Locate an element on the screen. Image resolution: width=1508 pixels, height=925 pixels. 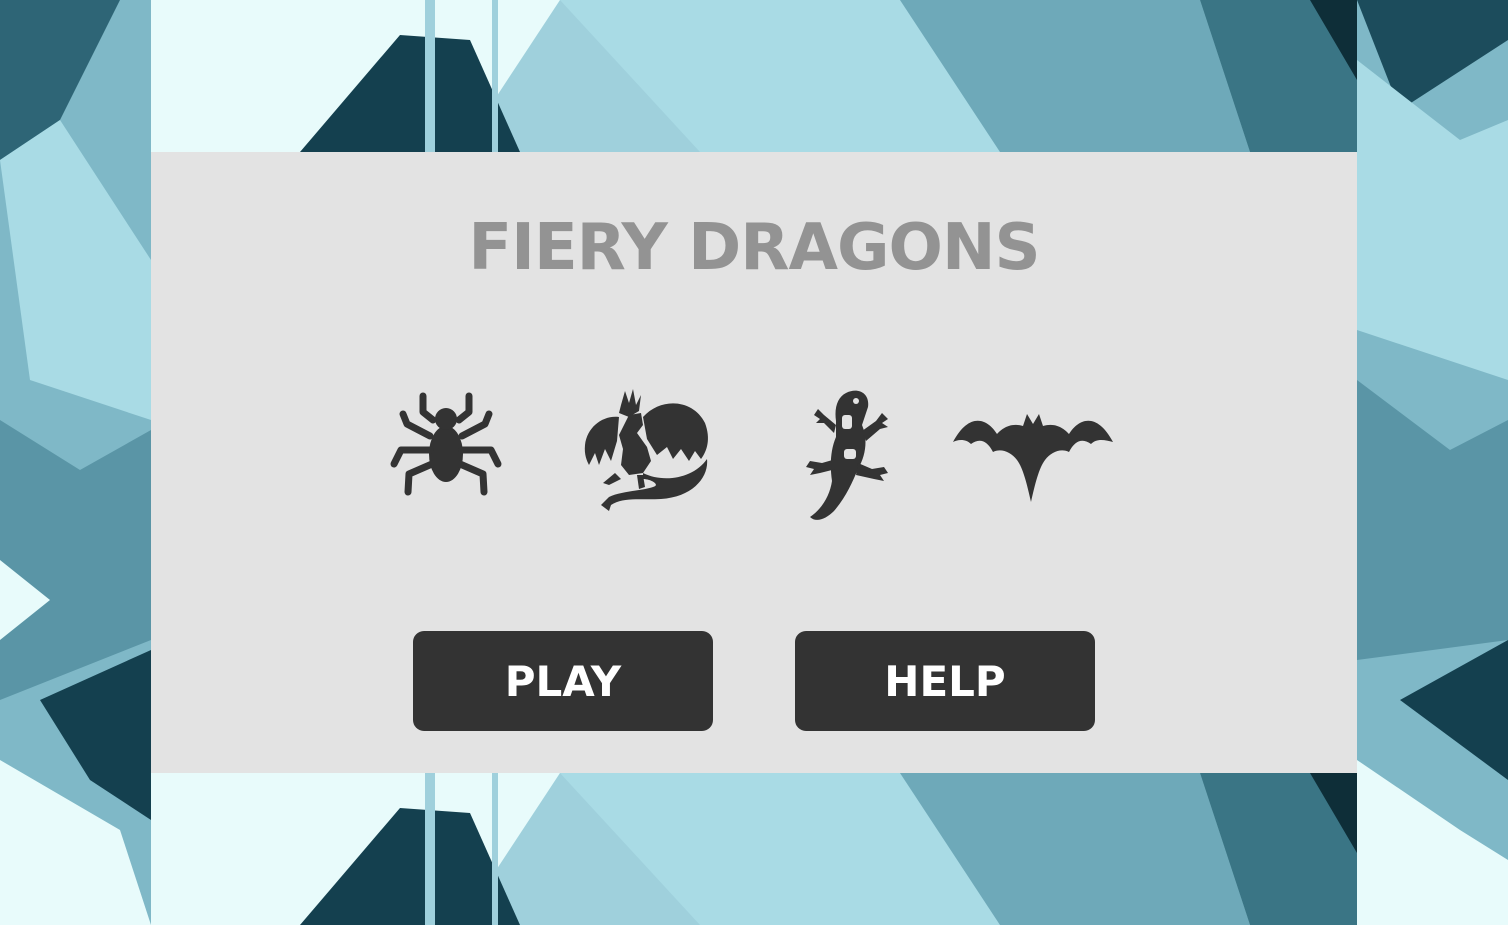
play-button: PLAY is located at coordinates (563, 681).